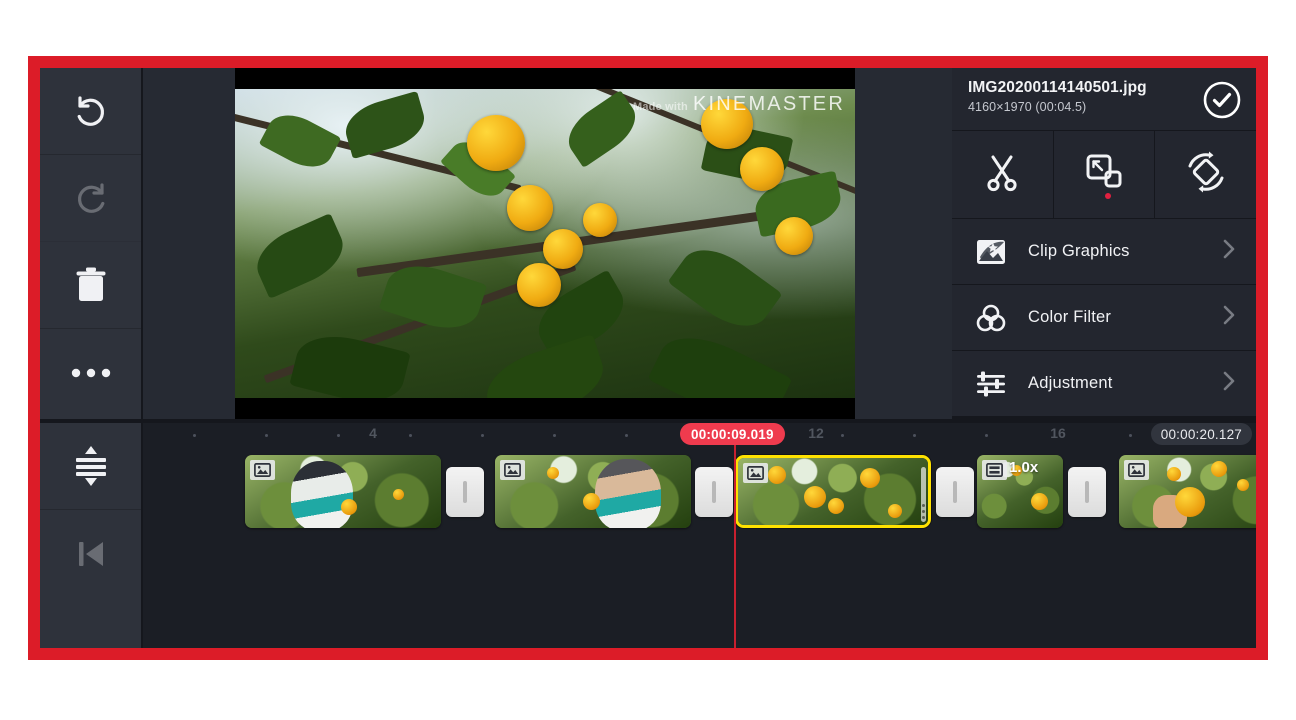 This screenshot has width=1296, height=720. I want to click on menu-item-color-filter: Color Filter, so click(1104, 317).